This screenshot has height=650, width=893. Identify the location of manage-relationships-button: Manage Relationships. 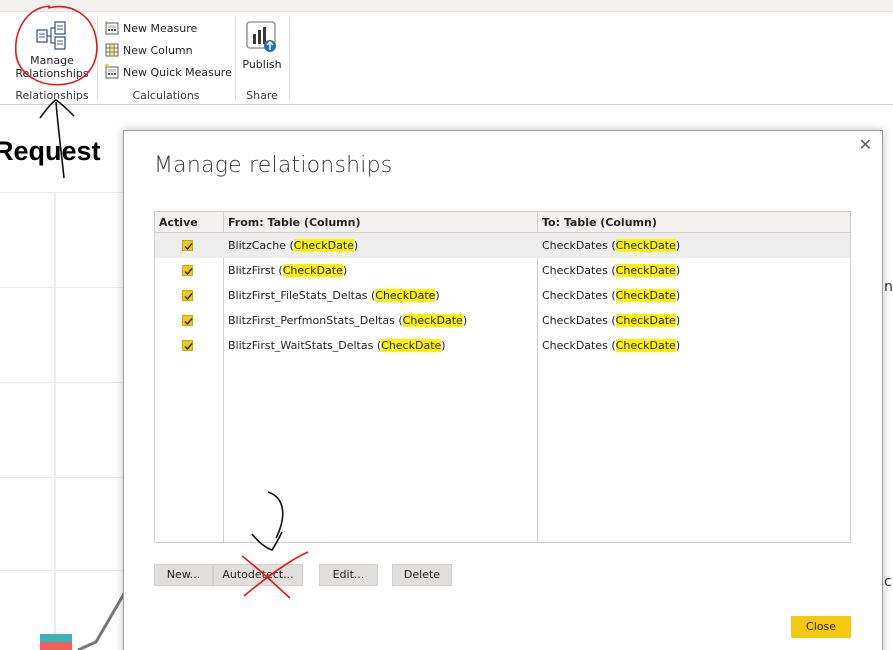
(52, 50).